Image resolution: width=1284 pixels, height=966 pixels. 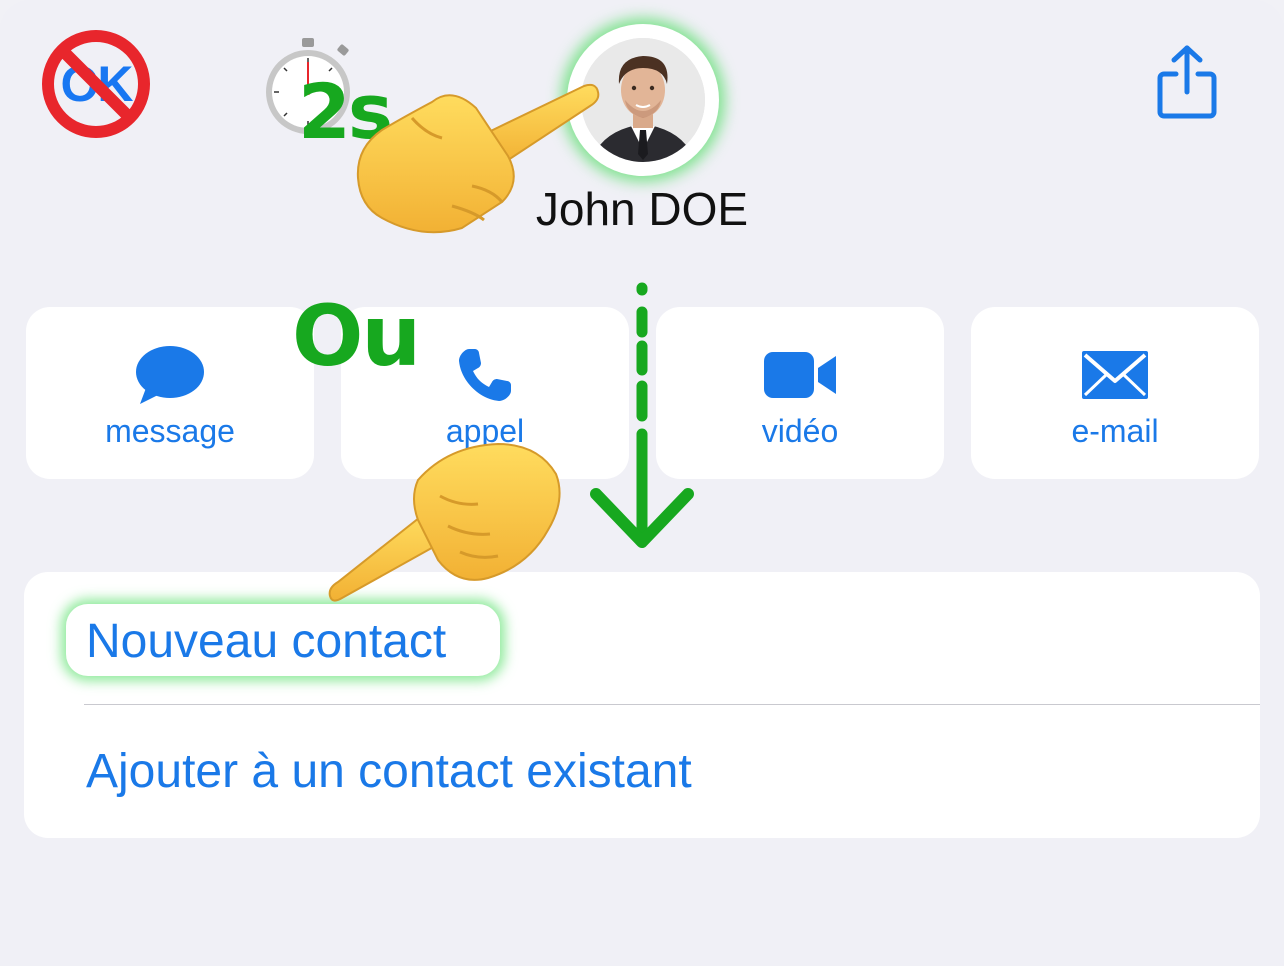 What do you see at coordinates (170, 431) in the screenshot?
I see `message-label: message` at bounding box center [170, 431].